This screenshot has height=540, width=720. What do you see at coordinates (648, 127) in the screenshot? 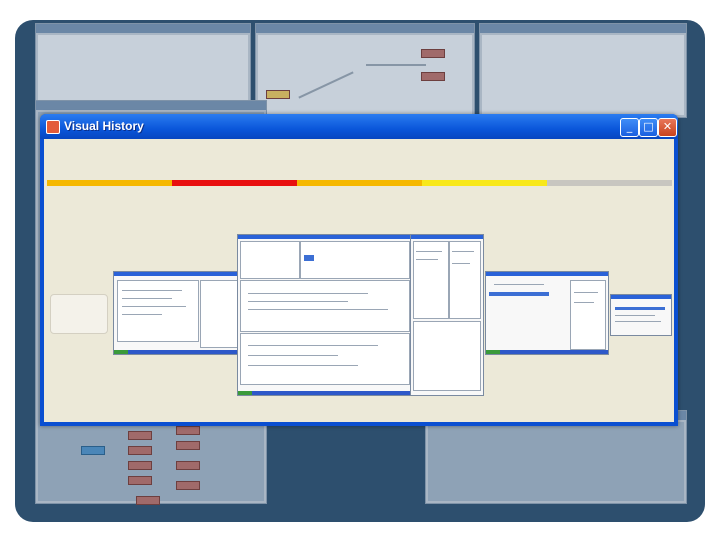
I see `maximize-button: □` at bounding box center [648, 127].